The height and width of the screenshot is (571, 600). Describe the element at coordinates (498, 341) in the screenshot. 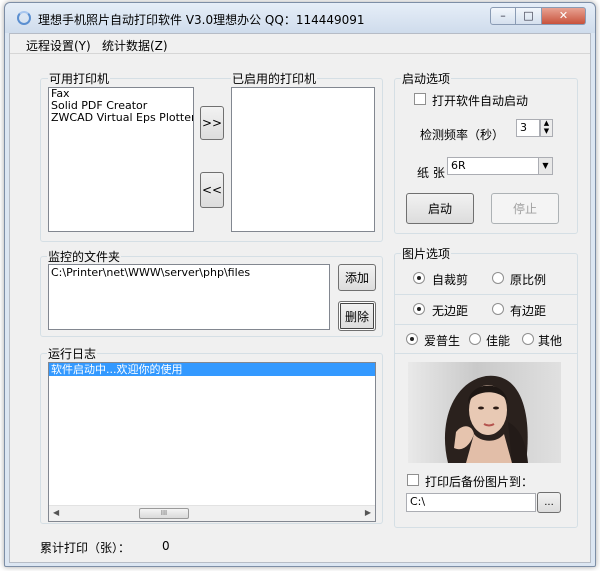

I see `canon-label: 佳能` at that location.